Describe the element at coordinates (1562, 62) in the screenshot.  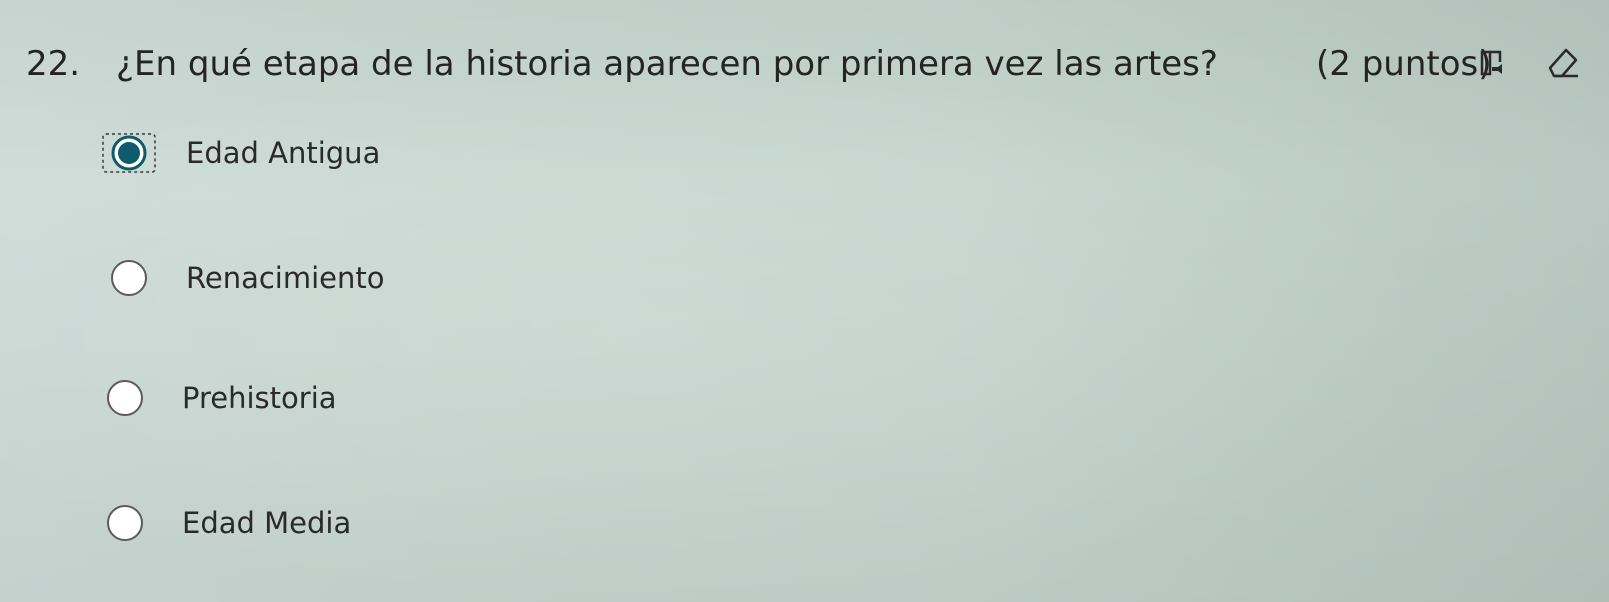
I see `eraser-icon` at that location.